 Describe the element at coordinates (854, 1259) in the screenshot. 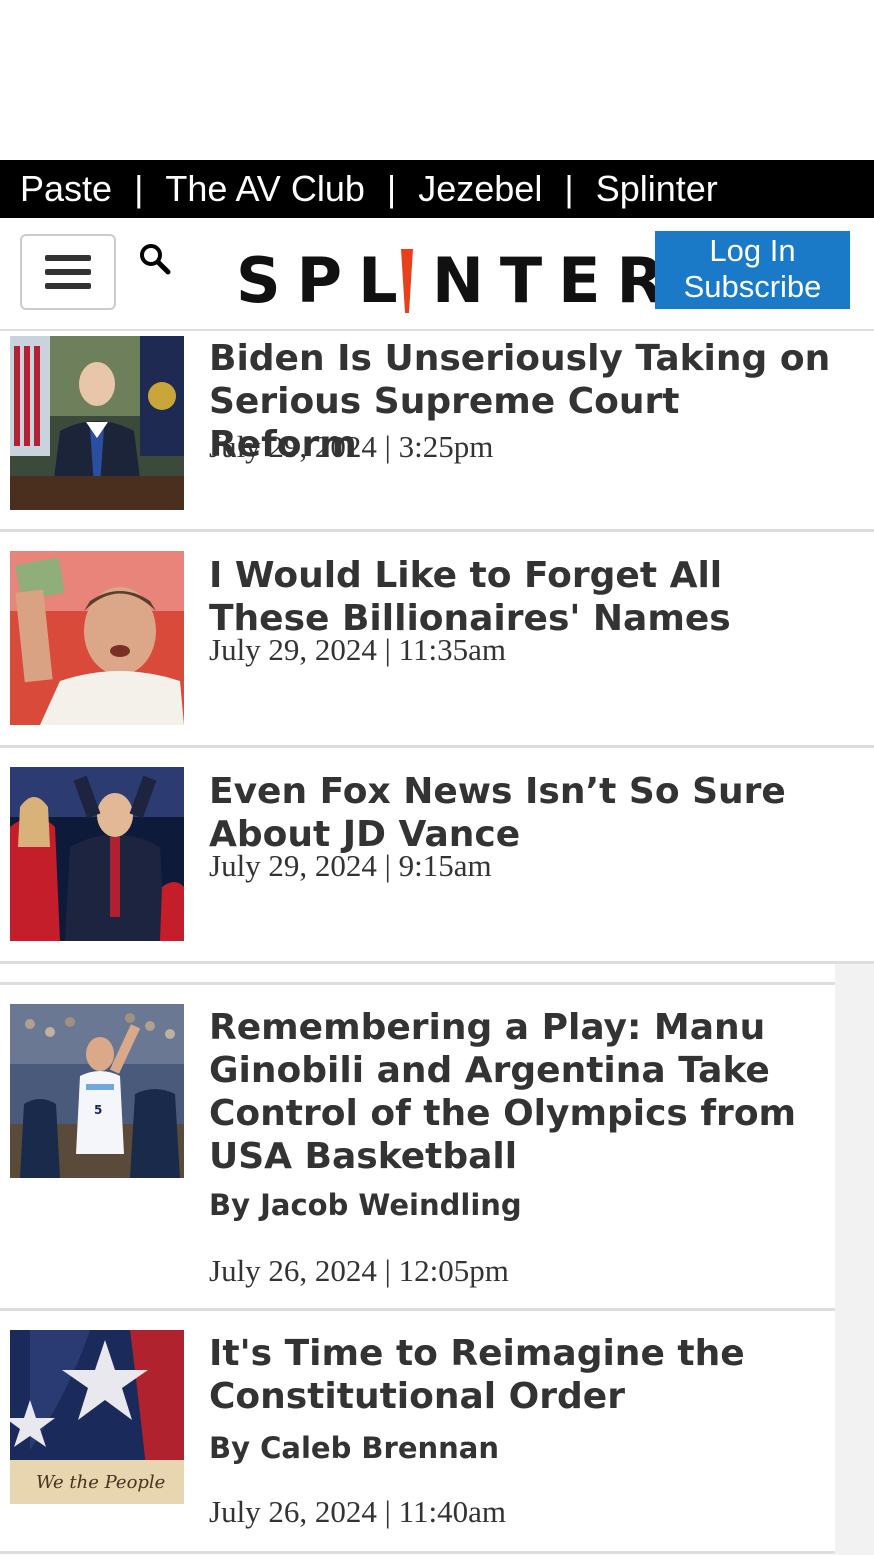

I see `right-gutter` at that location.